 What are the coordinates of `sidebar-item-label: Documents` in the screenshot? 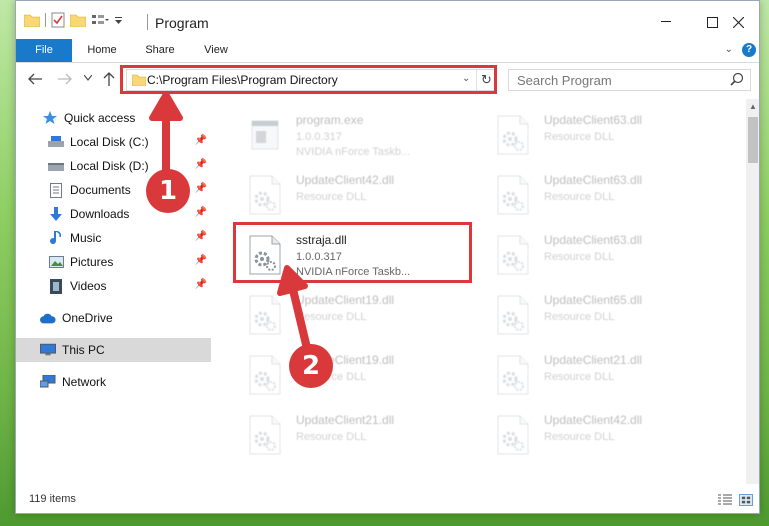 It's located at (100, 190).